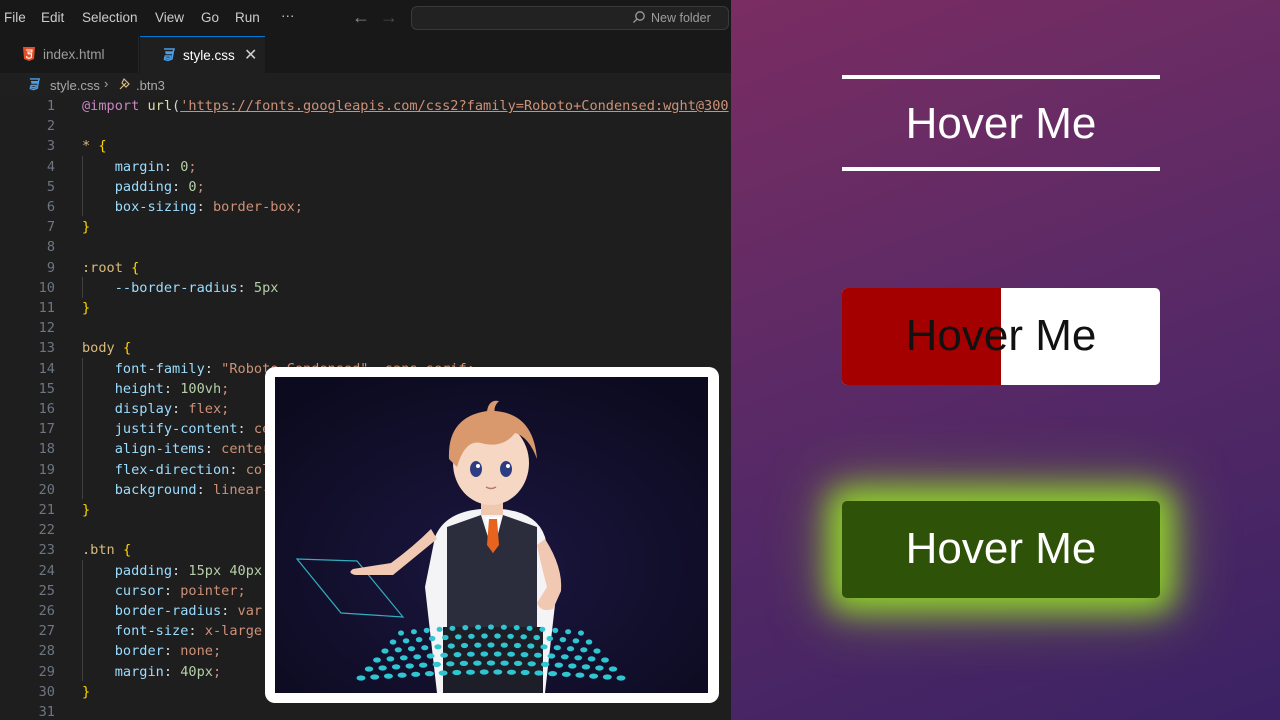 The width and height of the screenshot is (1280, 720). I want to click on search-icon, so click(639, 17).